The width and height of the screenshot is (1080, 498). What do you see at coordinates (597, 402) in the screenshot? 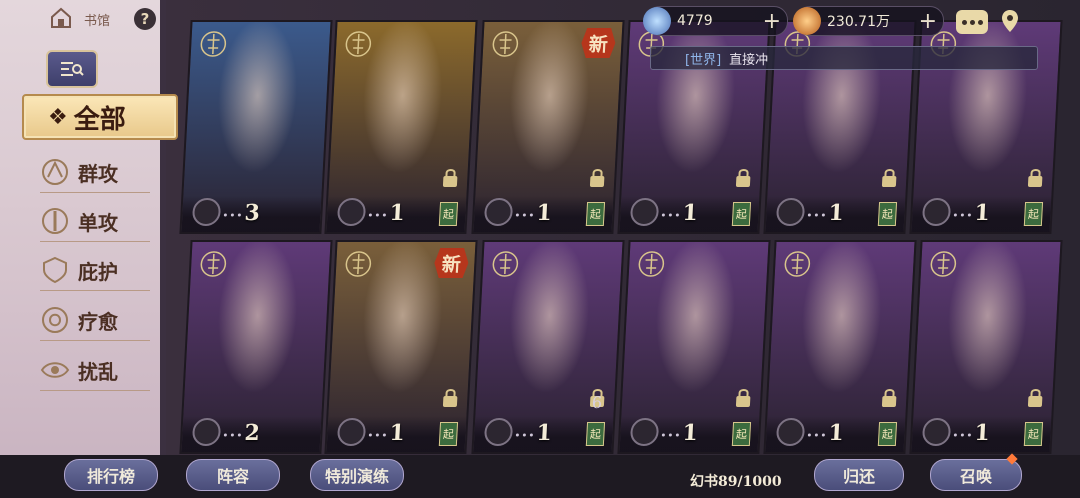
I see `card-extra-number: 6` at bounding box center [597, 402].